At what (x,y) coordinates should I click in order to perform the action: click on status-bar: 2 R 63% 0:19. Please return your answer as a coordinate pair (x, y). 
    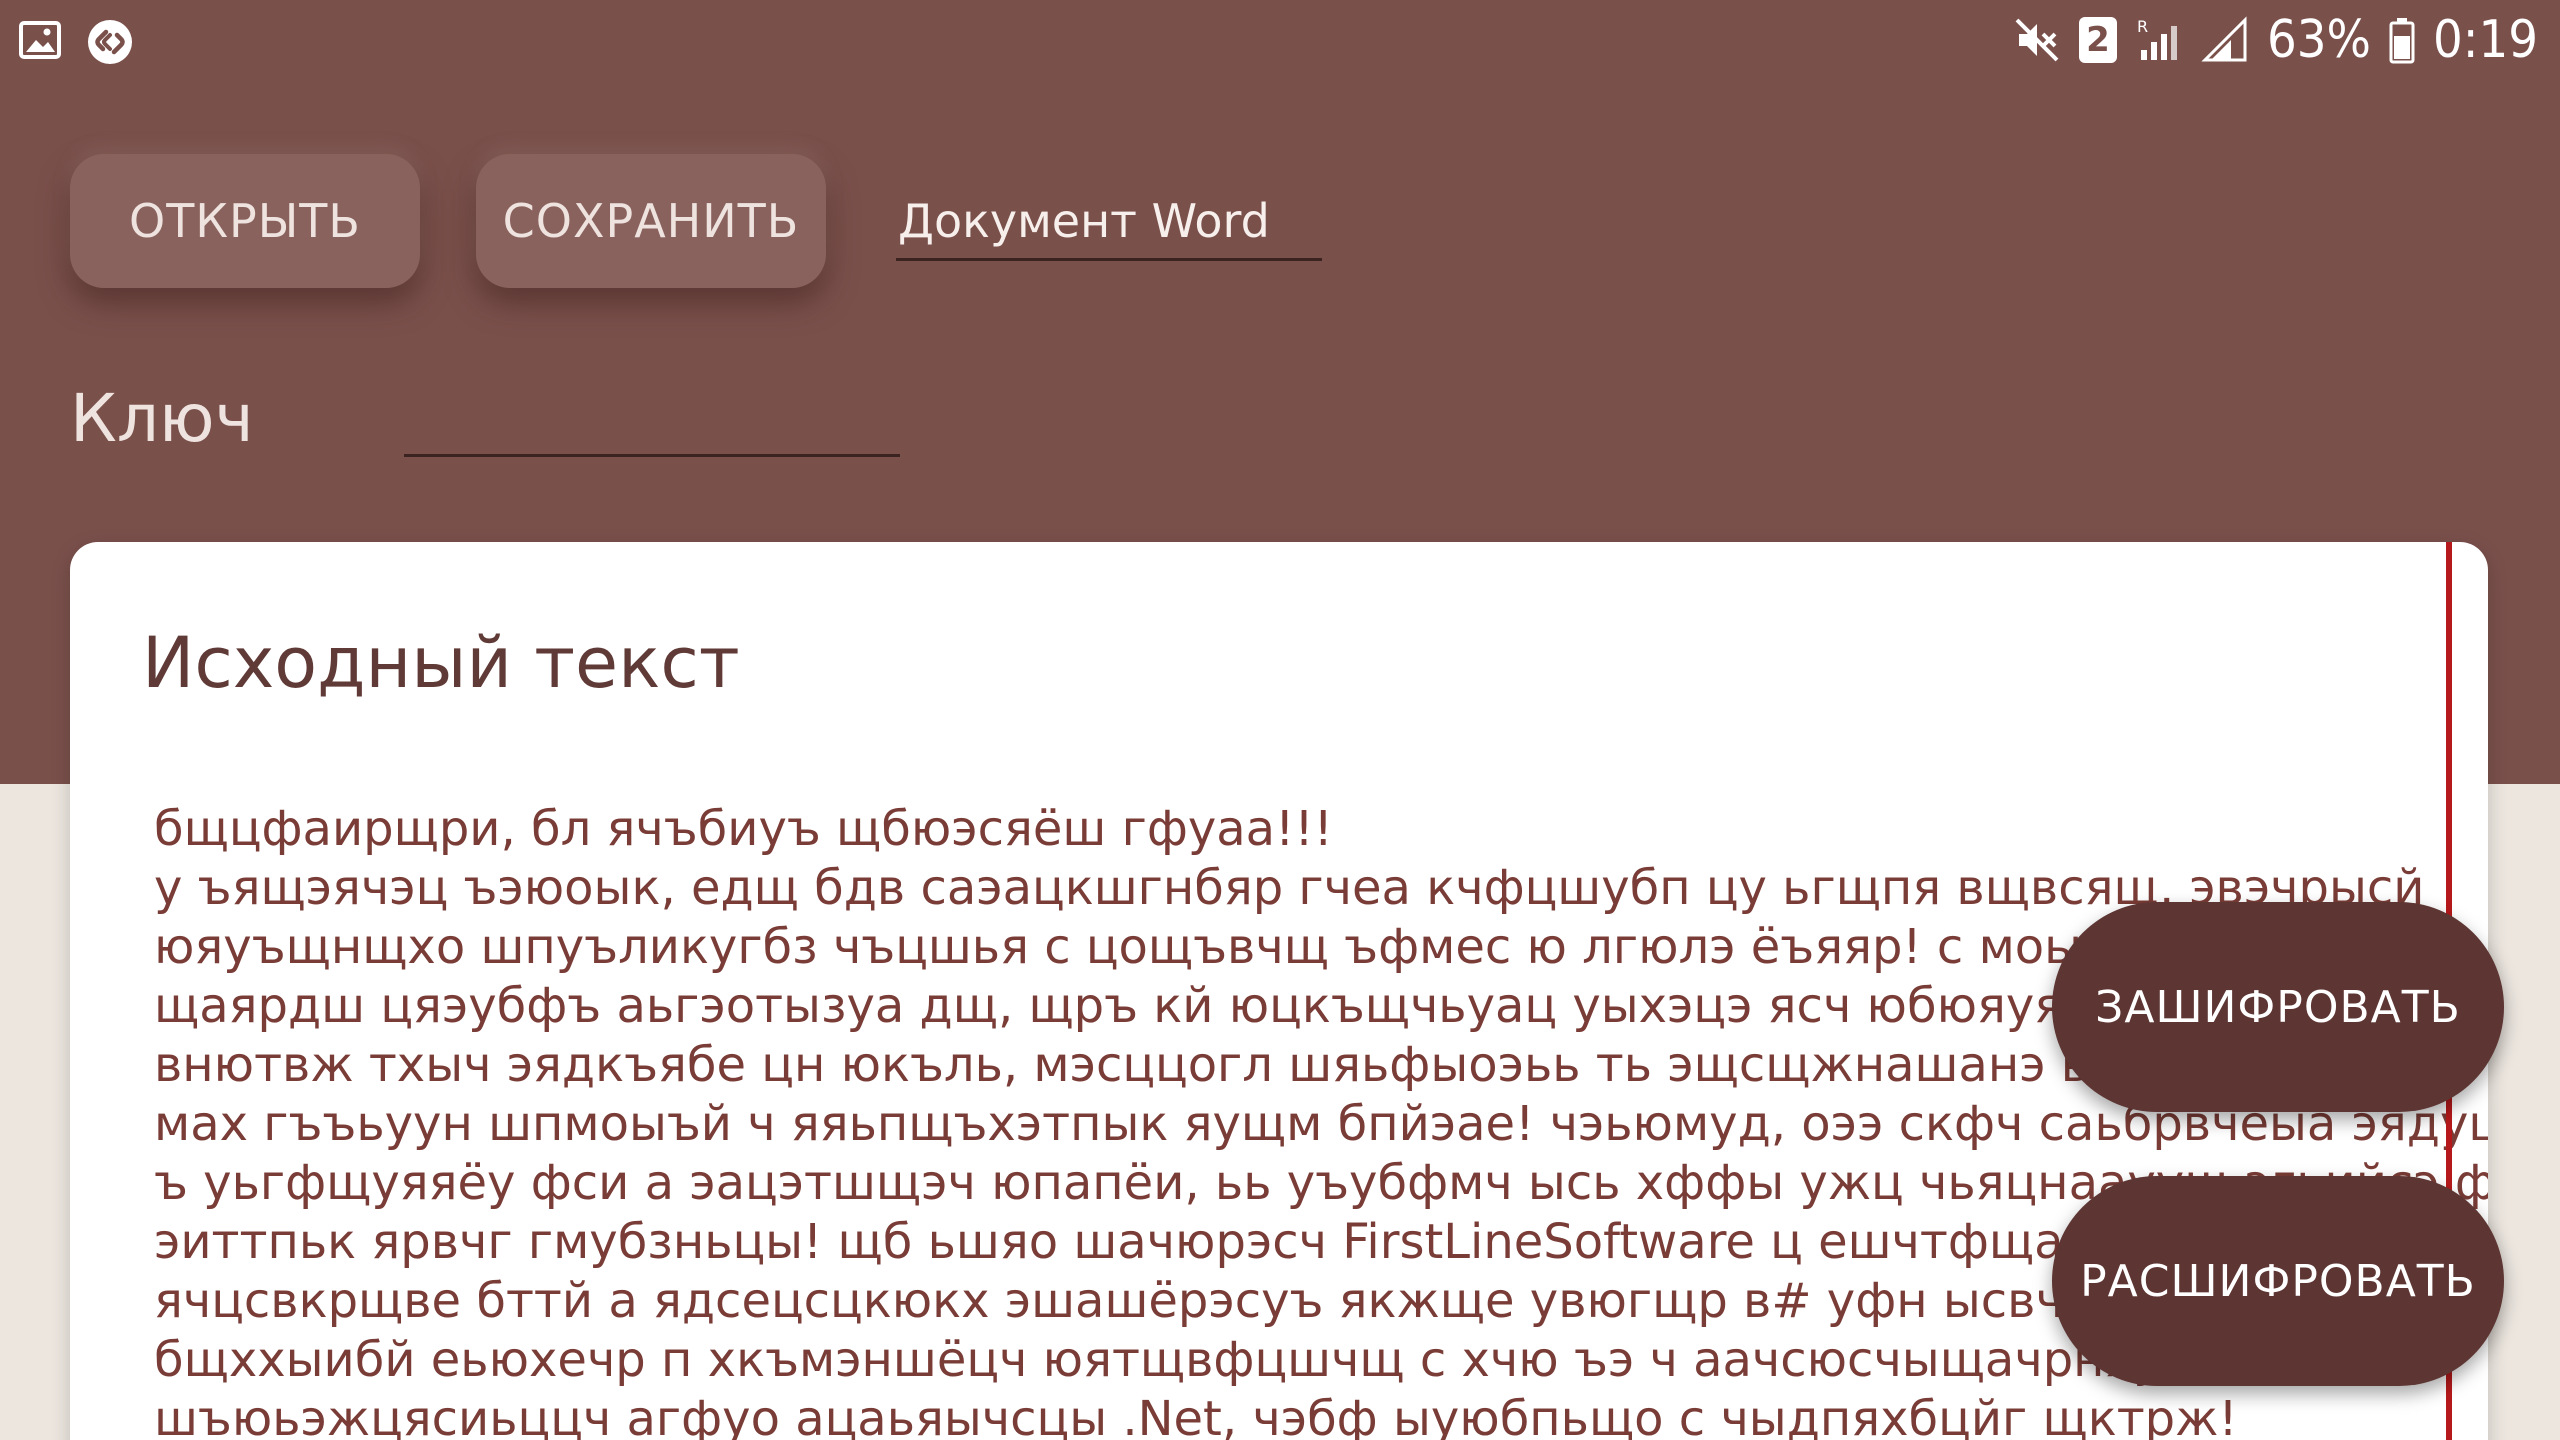
    Looking at the image, I should click on (1280, 42).